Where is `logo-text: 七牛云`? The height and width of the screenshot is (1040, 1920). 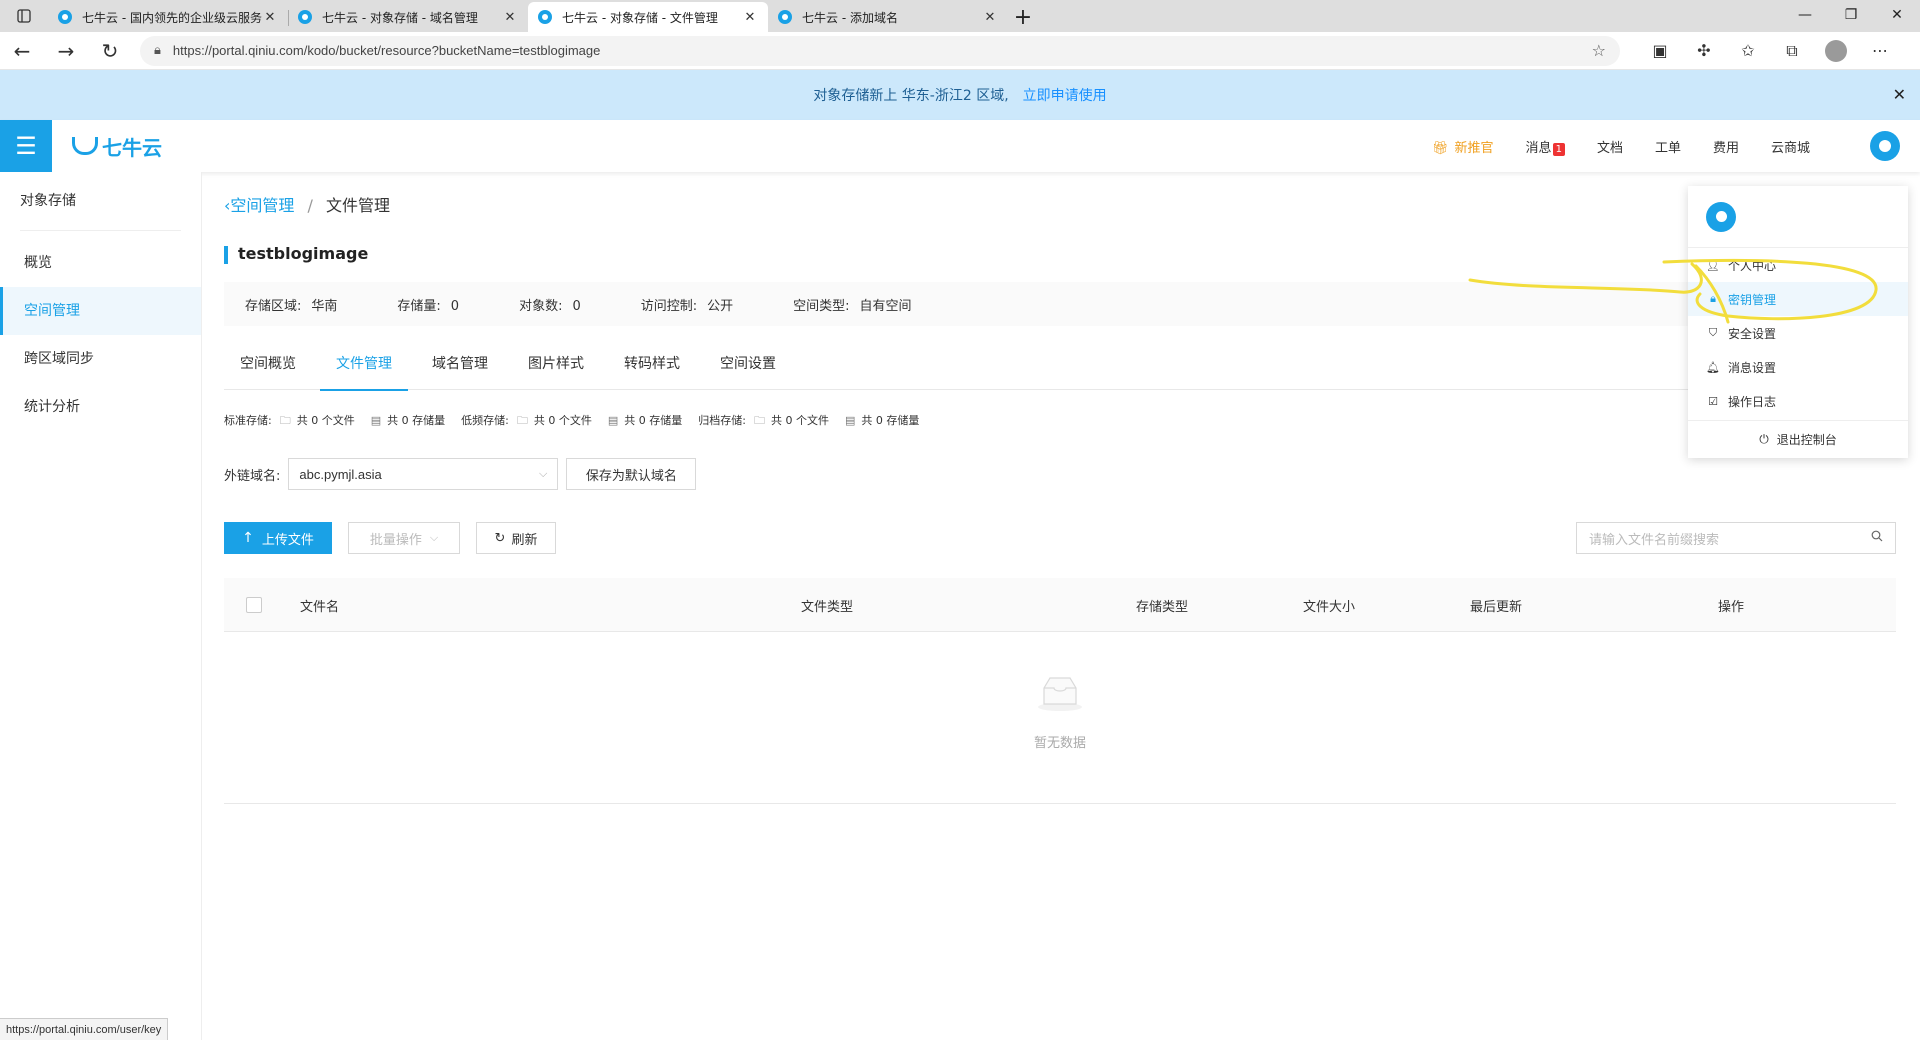 logo-text: 七牛云 is located at coordinates (132, 147).